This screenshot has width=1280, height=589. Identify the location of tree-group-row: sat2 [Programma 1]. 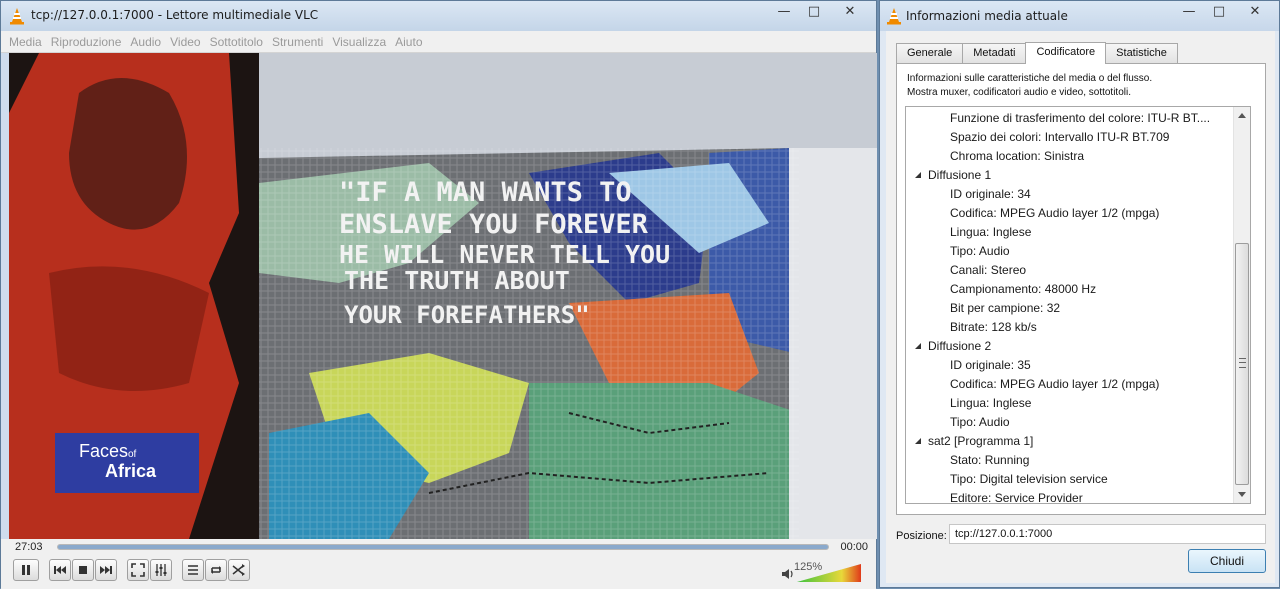
(980, 441).